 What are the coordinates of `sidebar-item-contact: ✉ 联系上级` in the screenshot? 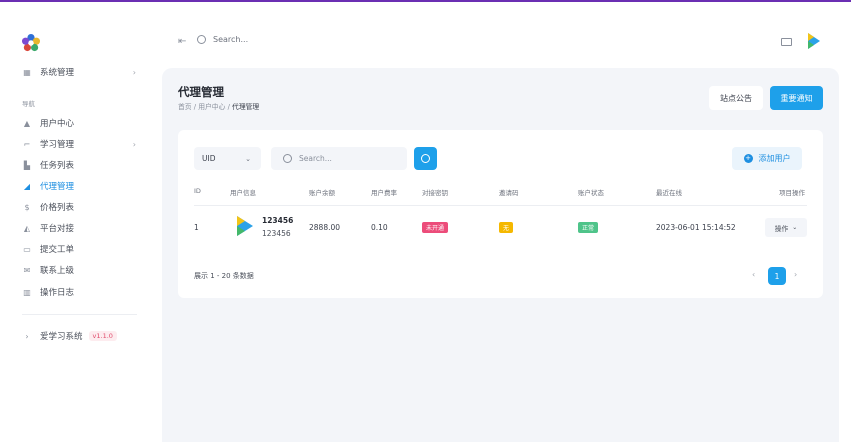 It's located at (81, 270).